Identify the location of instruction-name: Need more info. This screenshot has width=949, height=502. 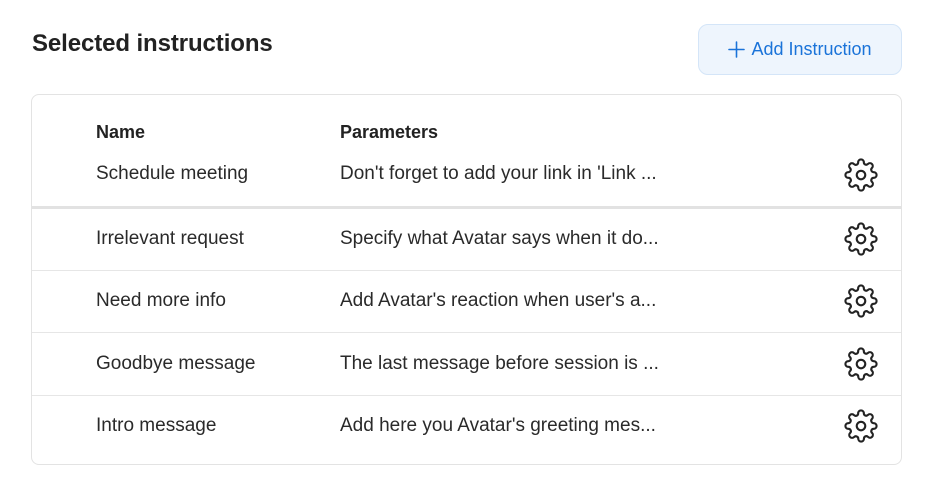
(161, 300).